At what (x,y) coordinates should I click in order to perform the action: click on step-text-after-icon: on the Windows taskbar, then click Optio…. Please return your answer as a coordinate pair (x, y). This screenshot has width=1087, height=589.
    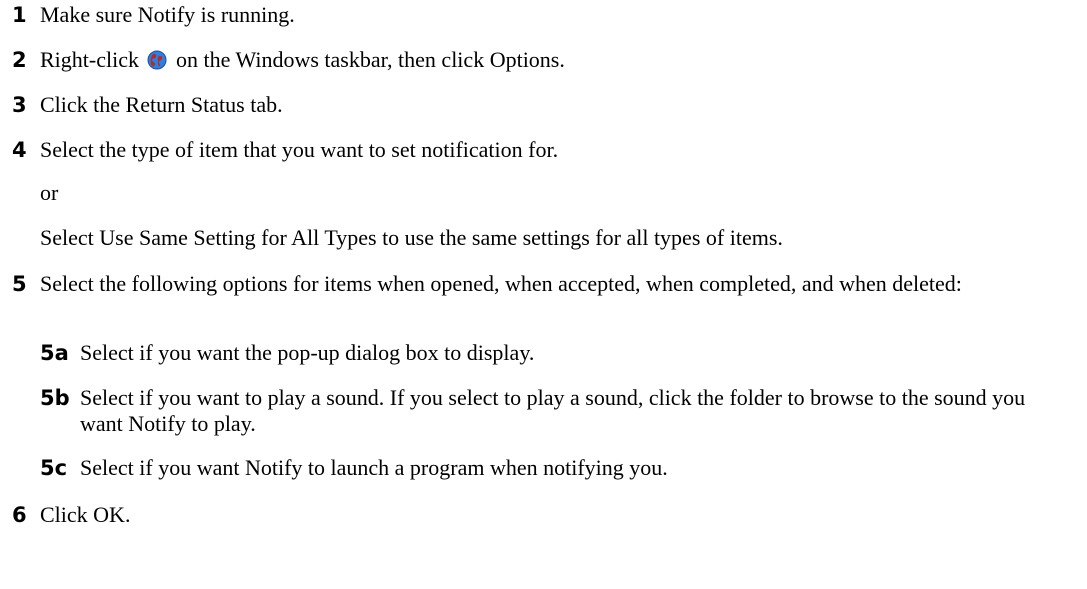
    Looking at the image, I should click on (370, 59).